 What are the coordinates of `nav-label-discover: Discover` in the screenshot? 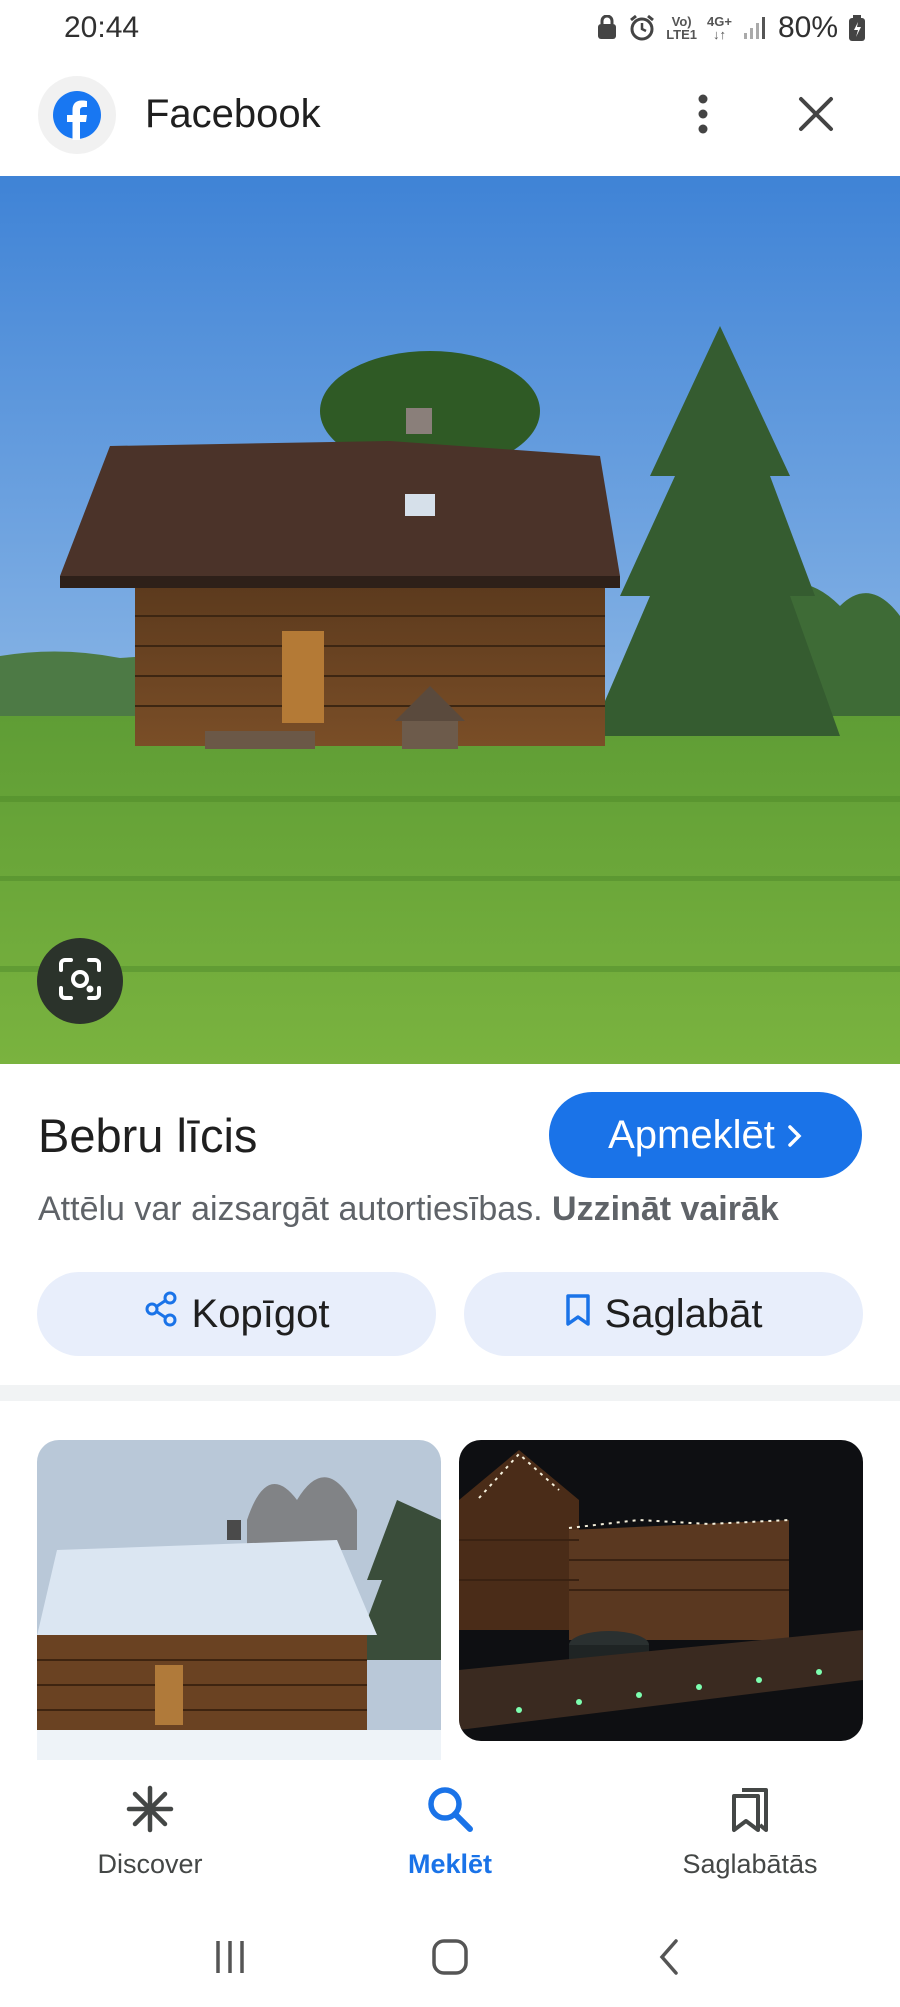 It's located at (150, 1864).